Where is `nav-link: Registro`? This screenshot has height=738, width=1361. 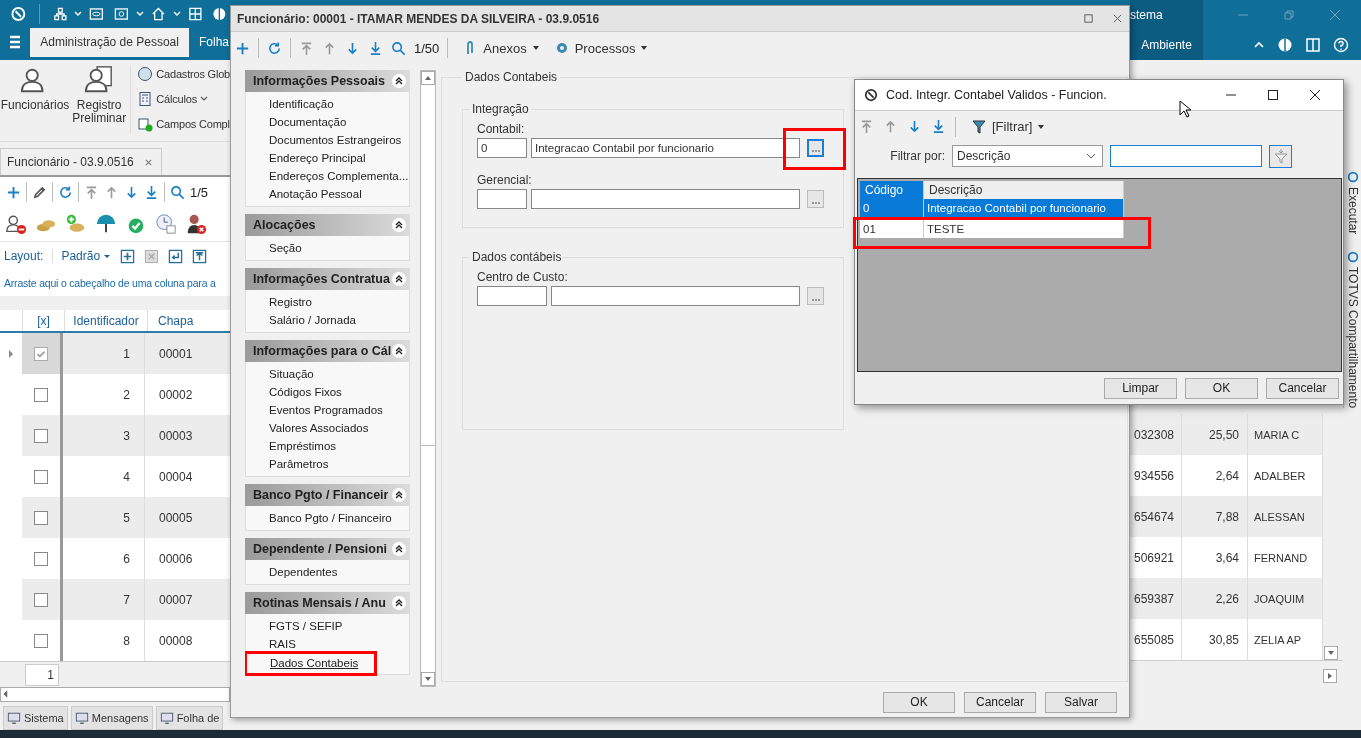
nav-link: Registro is located at coordinates (279, 302).